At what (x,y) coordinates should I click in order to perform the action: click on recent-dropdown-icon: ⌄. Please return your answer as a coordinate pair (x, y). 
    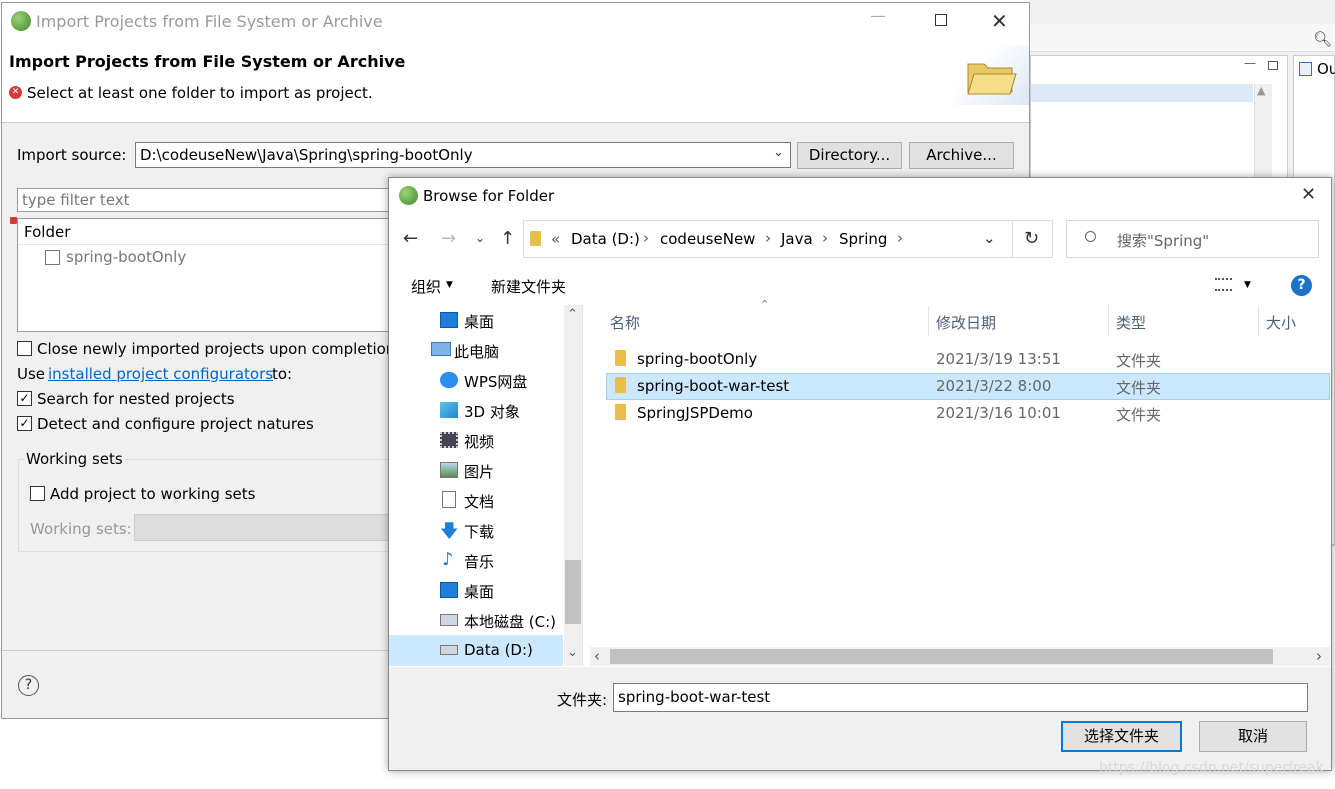
    Looking at the image, I should click on (480, 238).